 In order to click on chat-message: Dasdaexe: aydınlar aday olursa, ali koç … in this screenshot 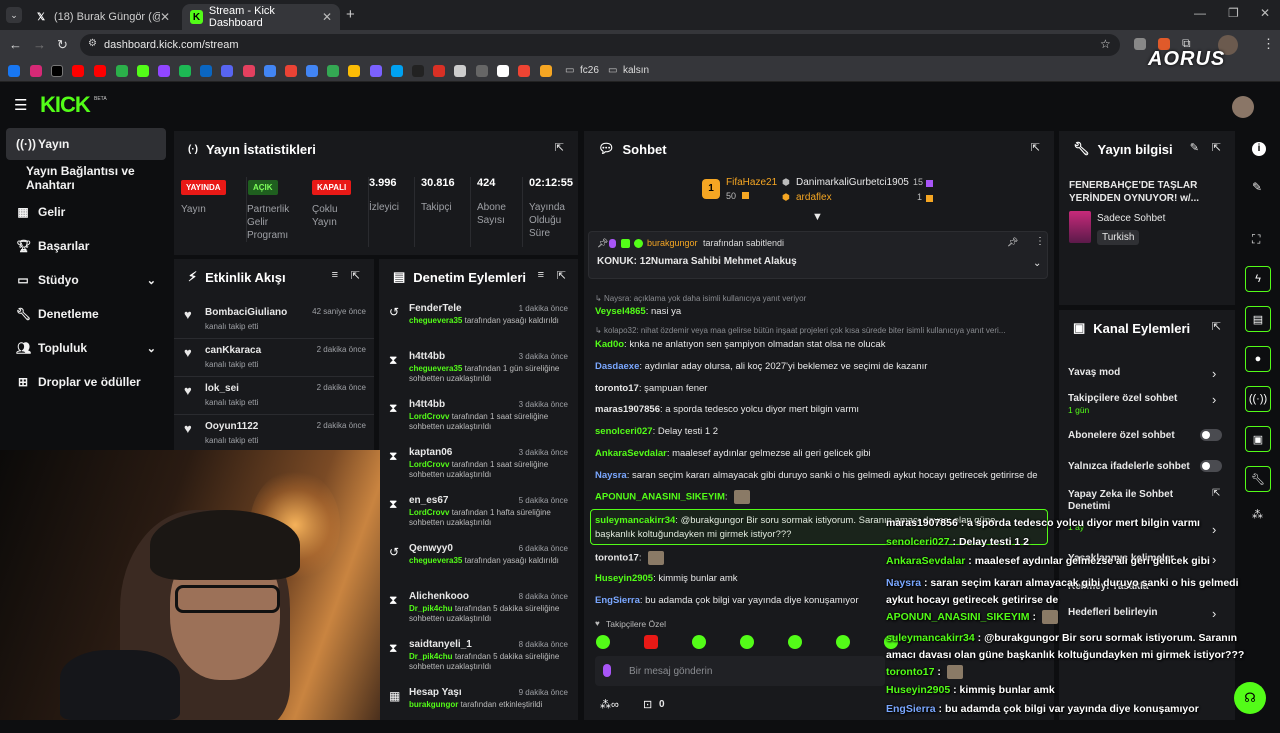, I will do `click(761, 366)`.